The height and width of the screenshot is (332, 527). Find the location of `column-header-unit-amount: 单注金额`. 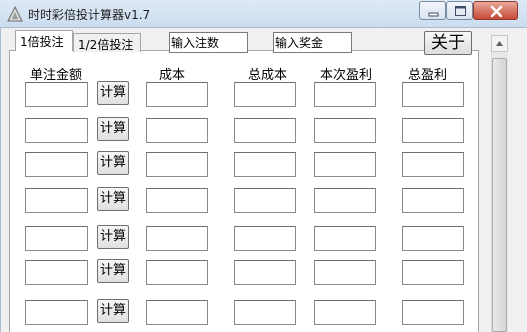

column-header-unit-amount: 单注金额 is located at coordinates (56, 75).